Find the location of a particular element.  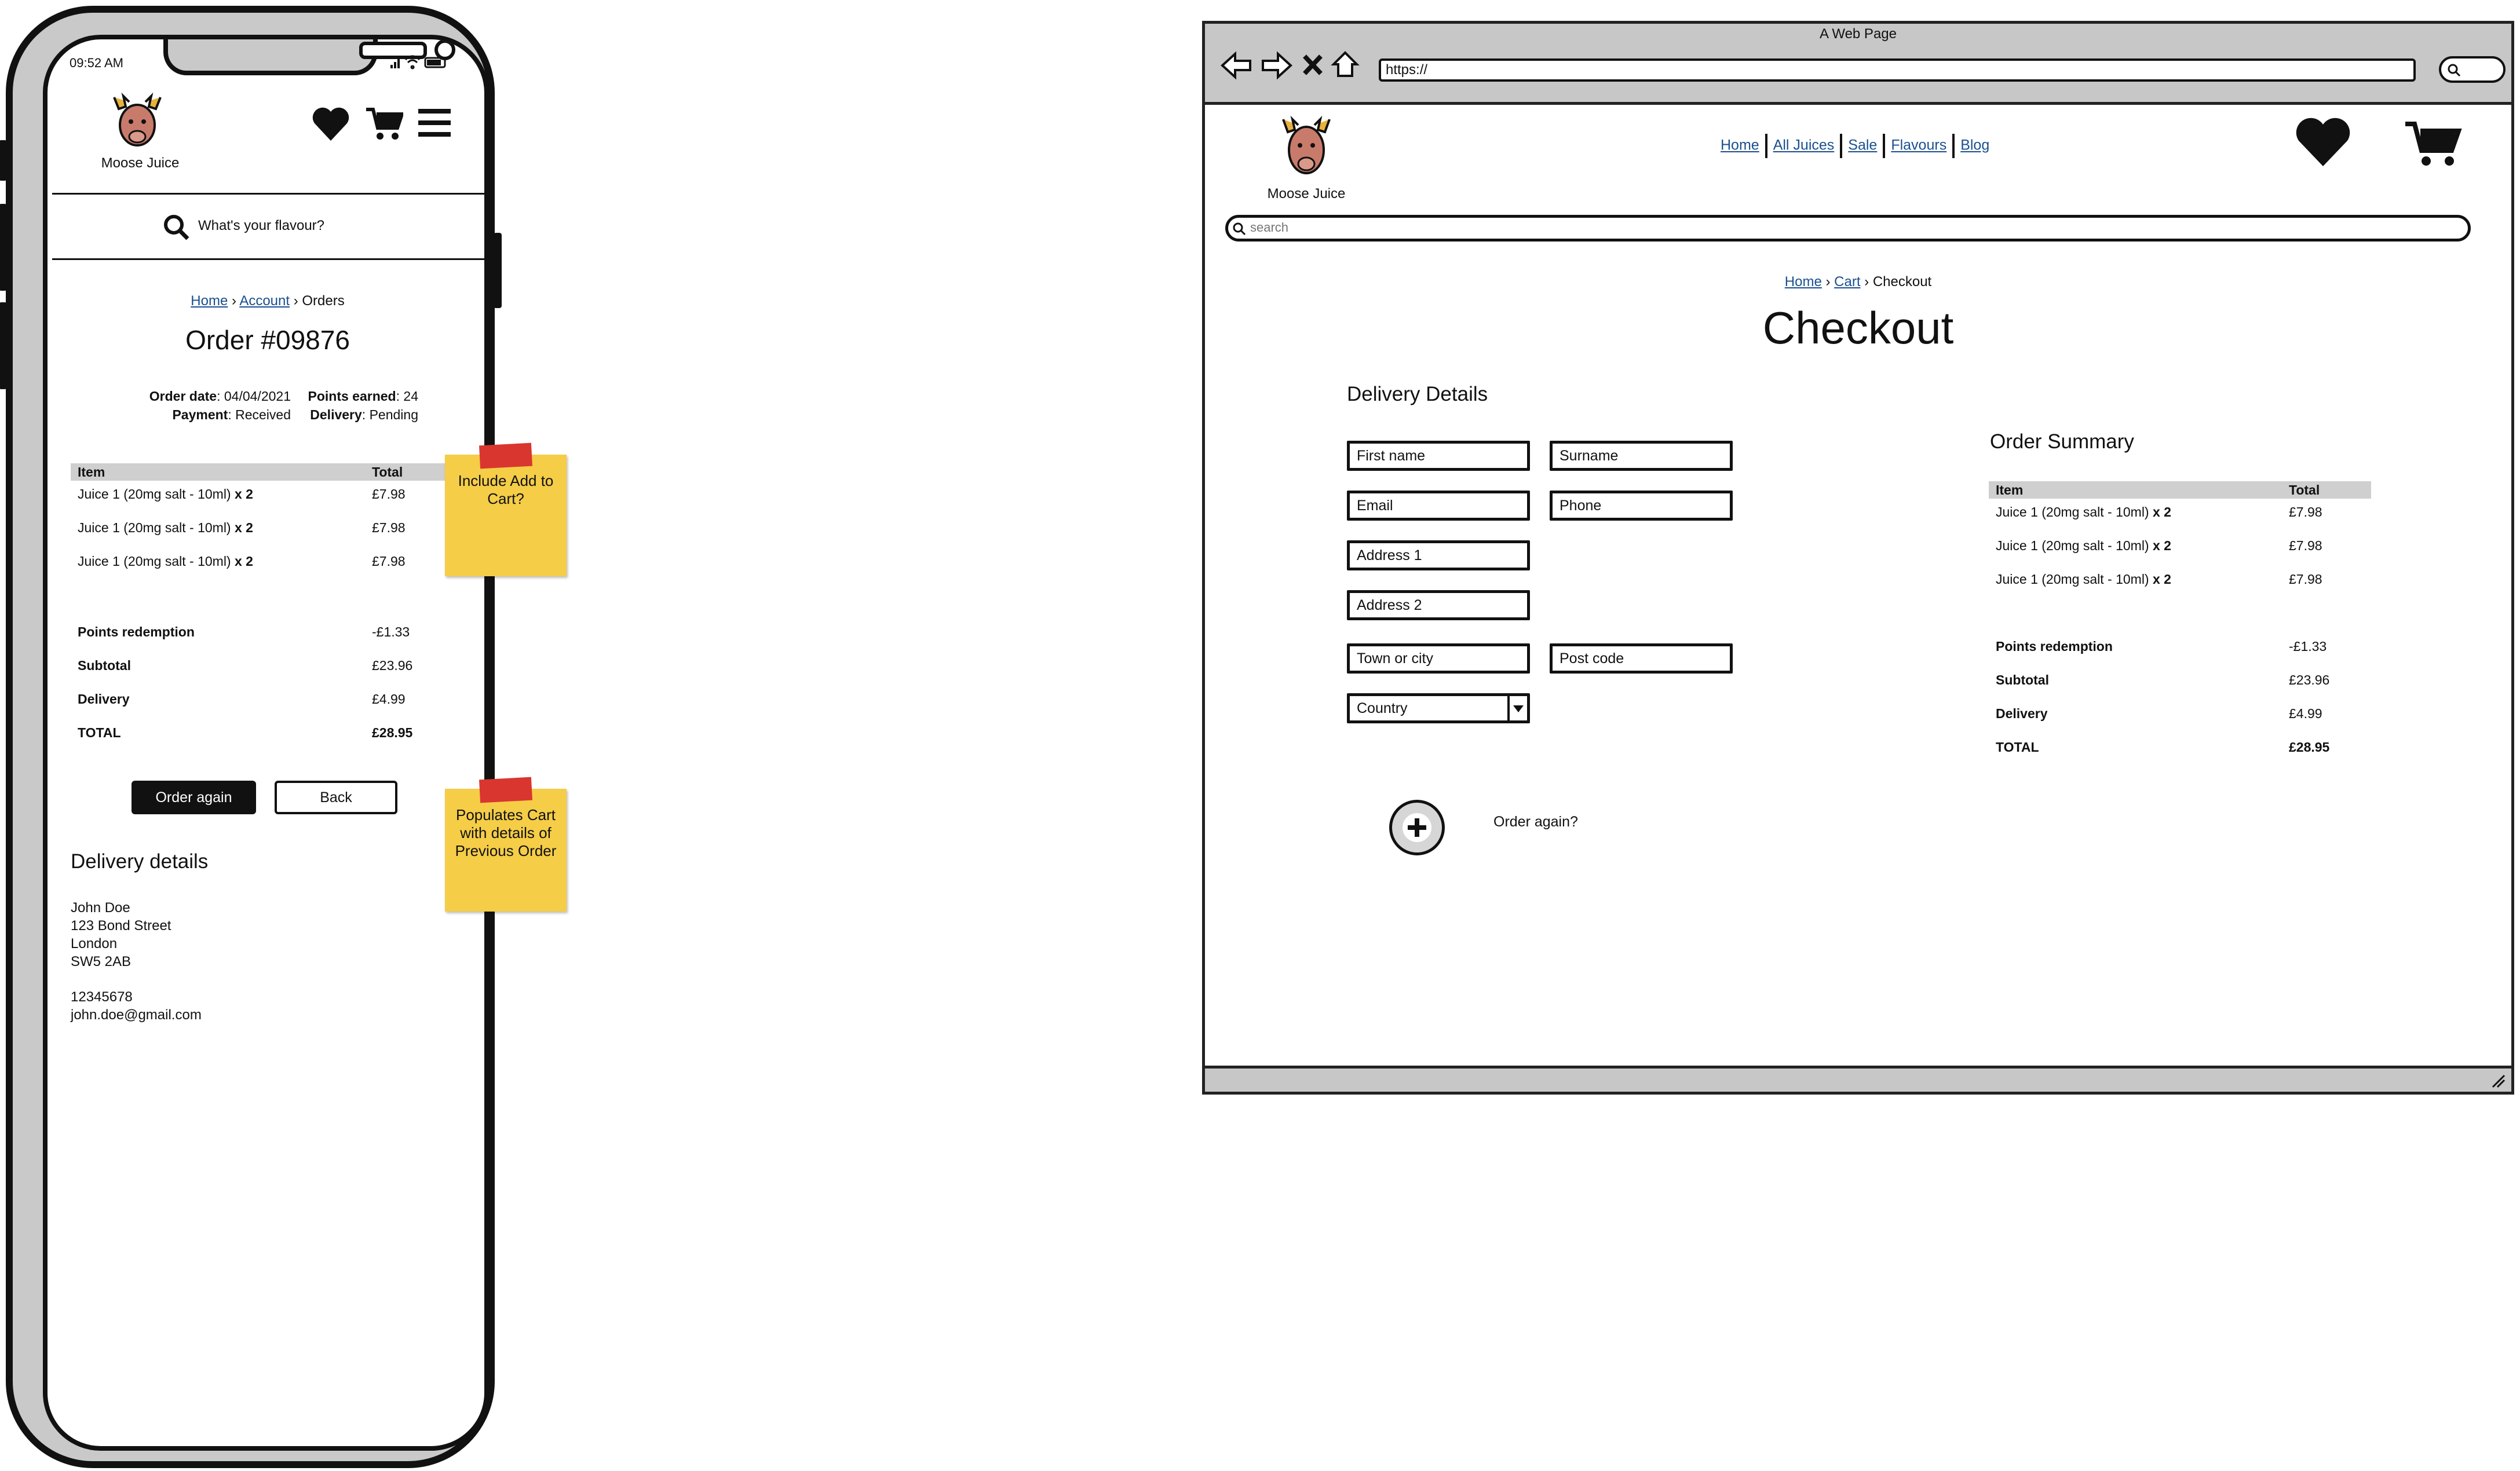

delivery-details-heading: Delivery Details is located at coordinates (1418, 394).